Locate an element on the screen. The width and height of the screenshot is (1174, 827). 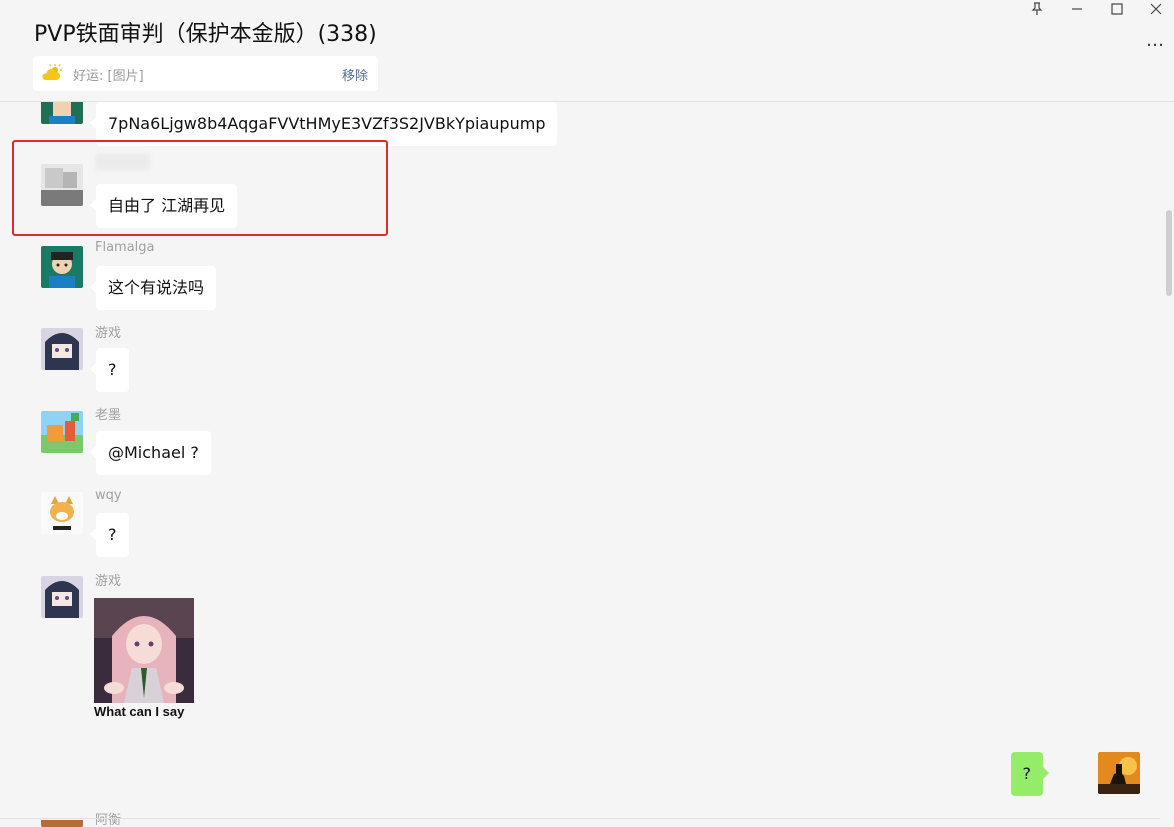
sticker-image: What can I say is located at coordinates (144, 660).